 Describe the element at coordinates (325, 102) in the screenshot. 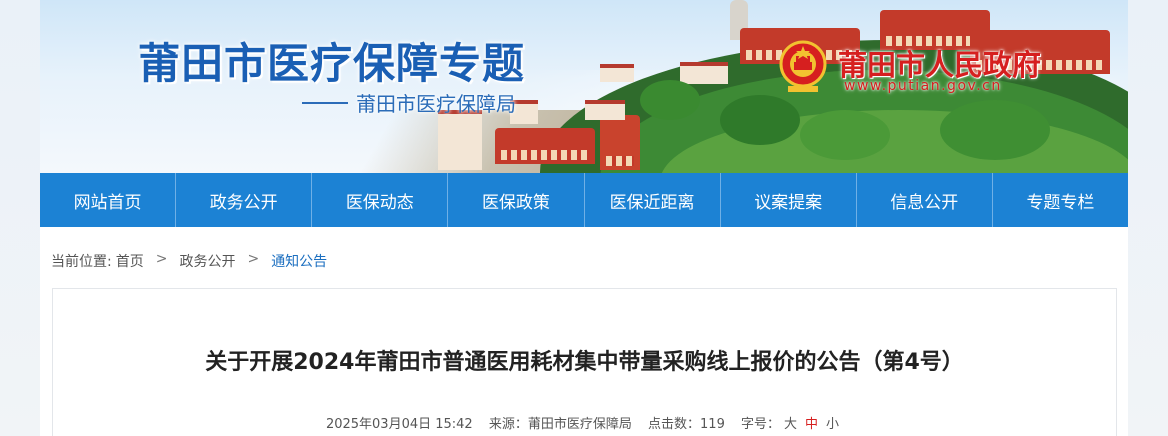

I see `subtitle-dash` at that location.